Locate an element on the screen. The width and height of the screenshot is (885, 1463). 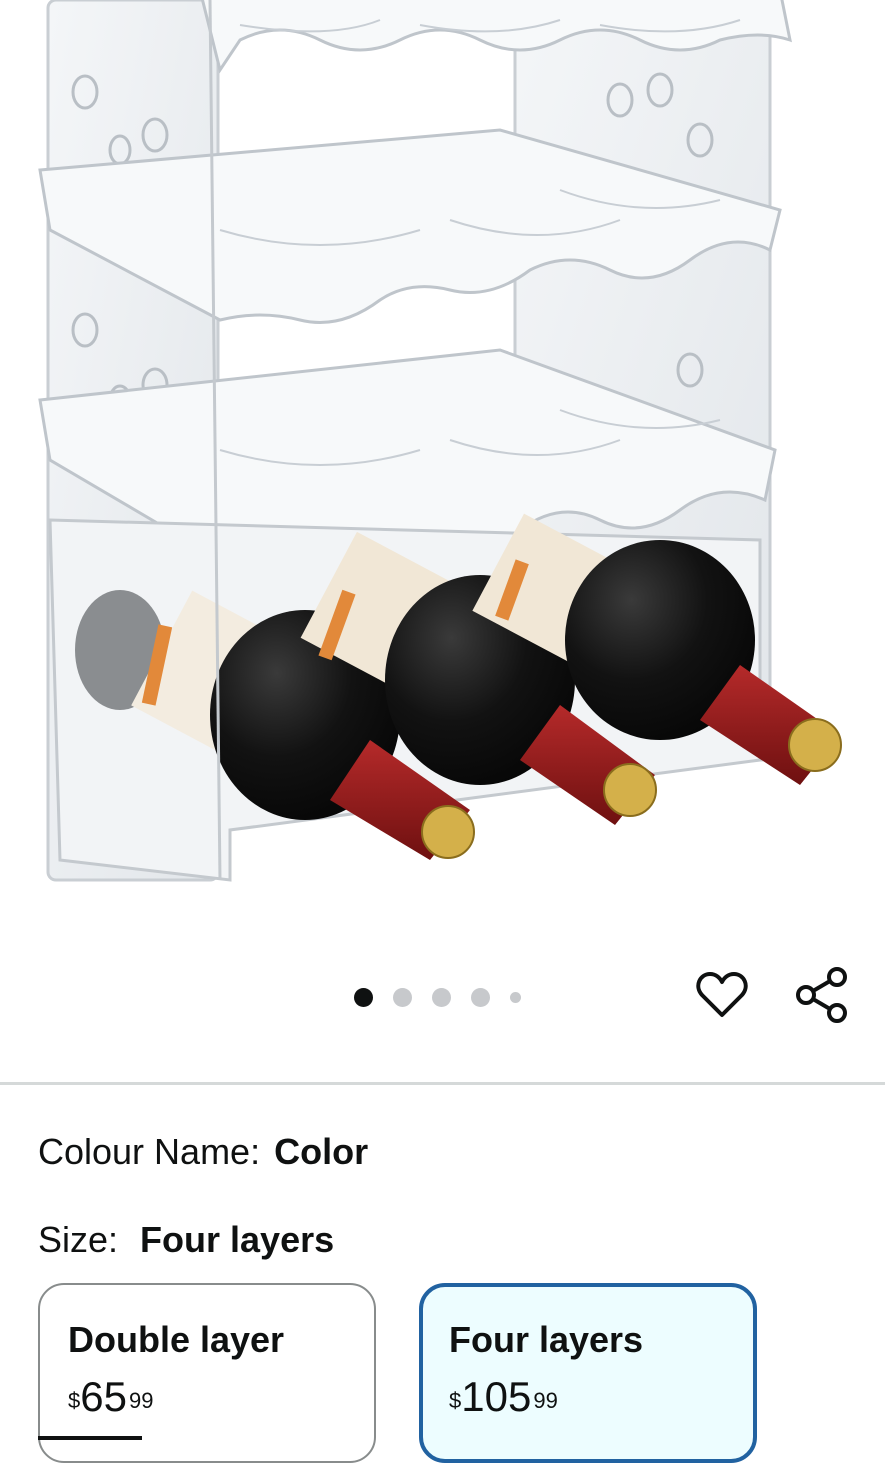
colour-name-row: Colour Name: Color is located at coordinates (203, 1152).